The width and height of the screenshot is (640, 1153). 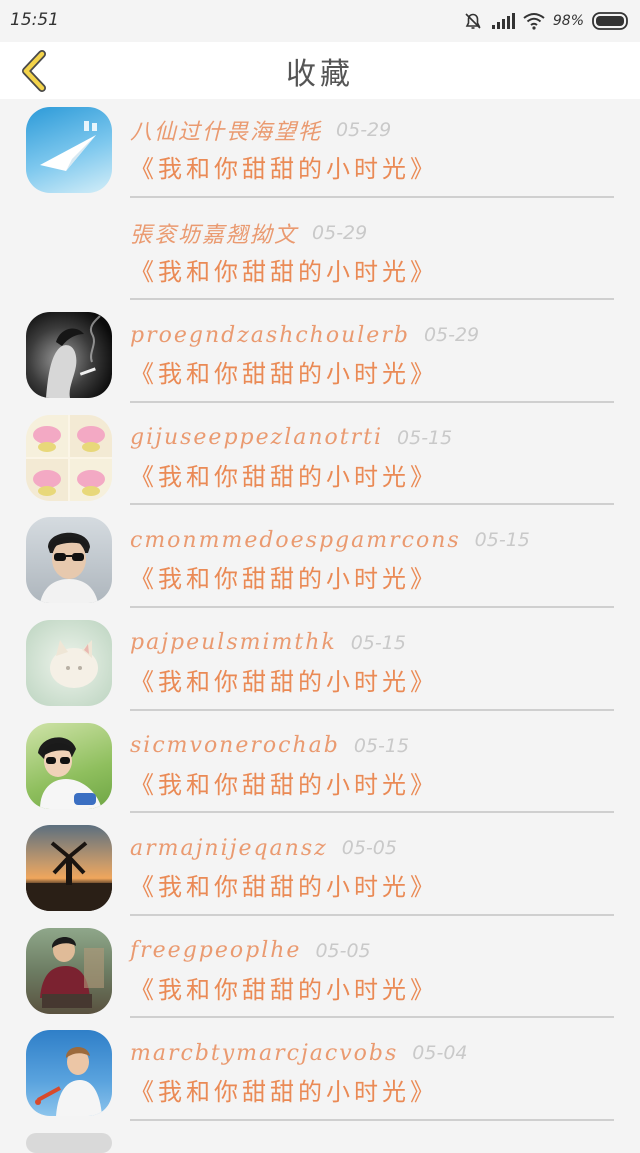 I want to click on item-username: freegpeoplhe, so click(x=216, y=951).